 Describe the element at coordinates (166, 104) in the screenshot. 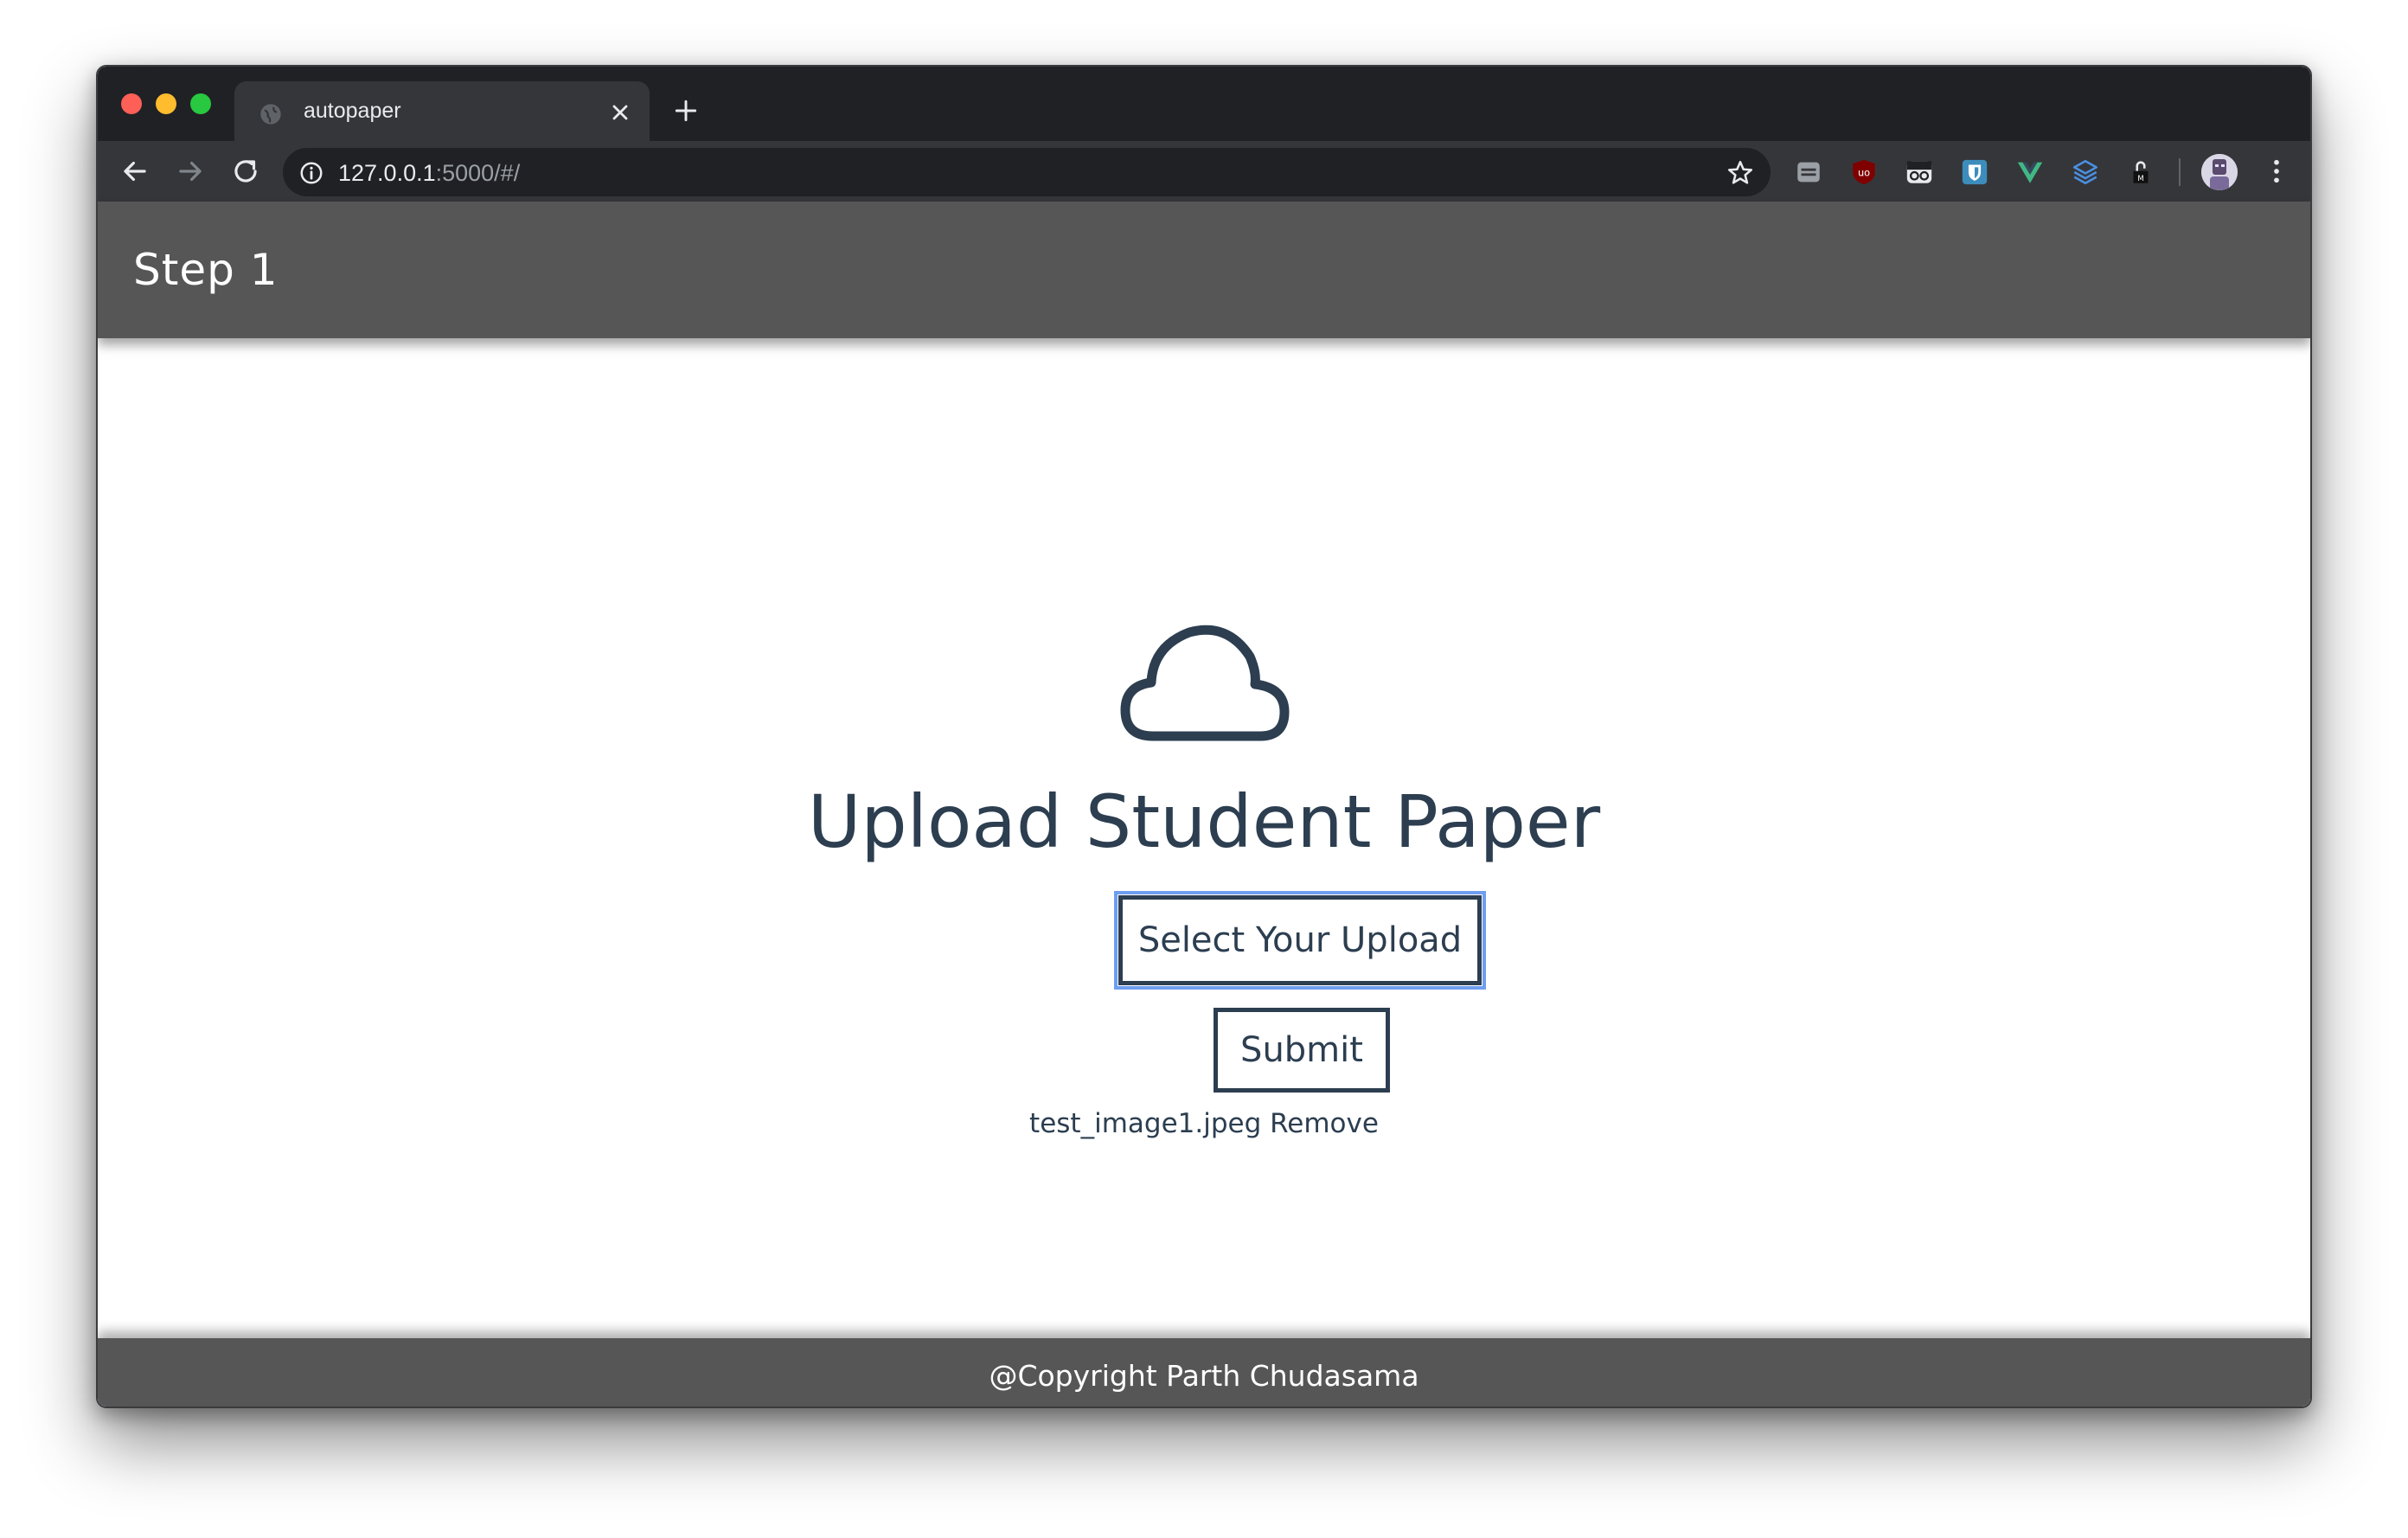

I see `minimize-window-button` at that location.